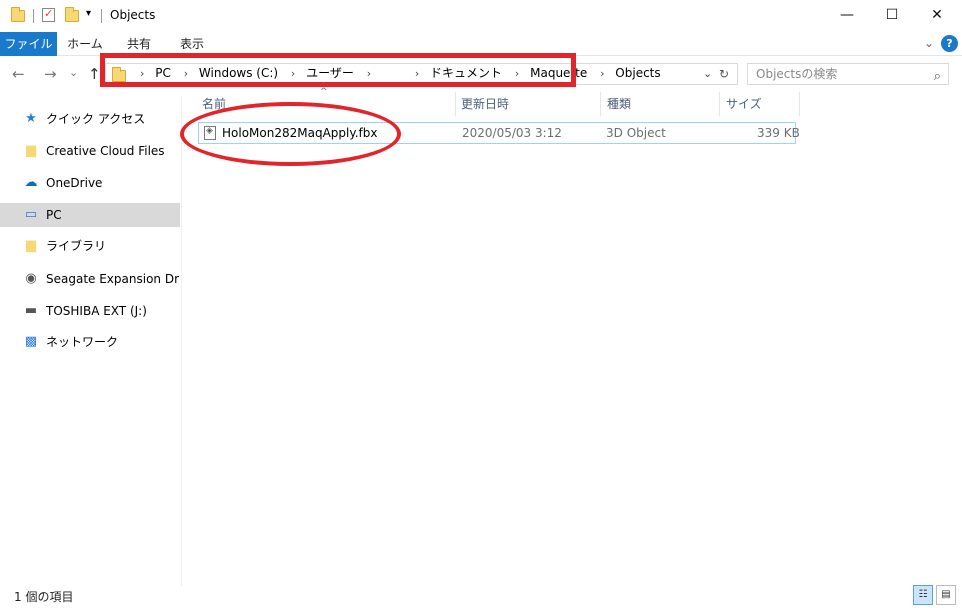 The height and width of the screenshot is (608, 962). I want to click on usb-drive-icon: ▬, so click(31, 310).